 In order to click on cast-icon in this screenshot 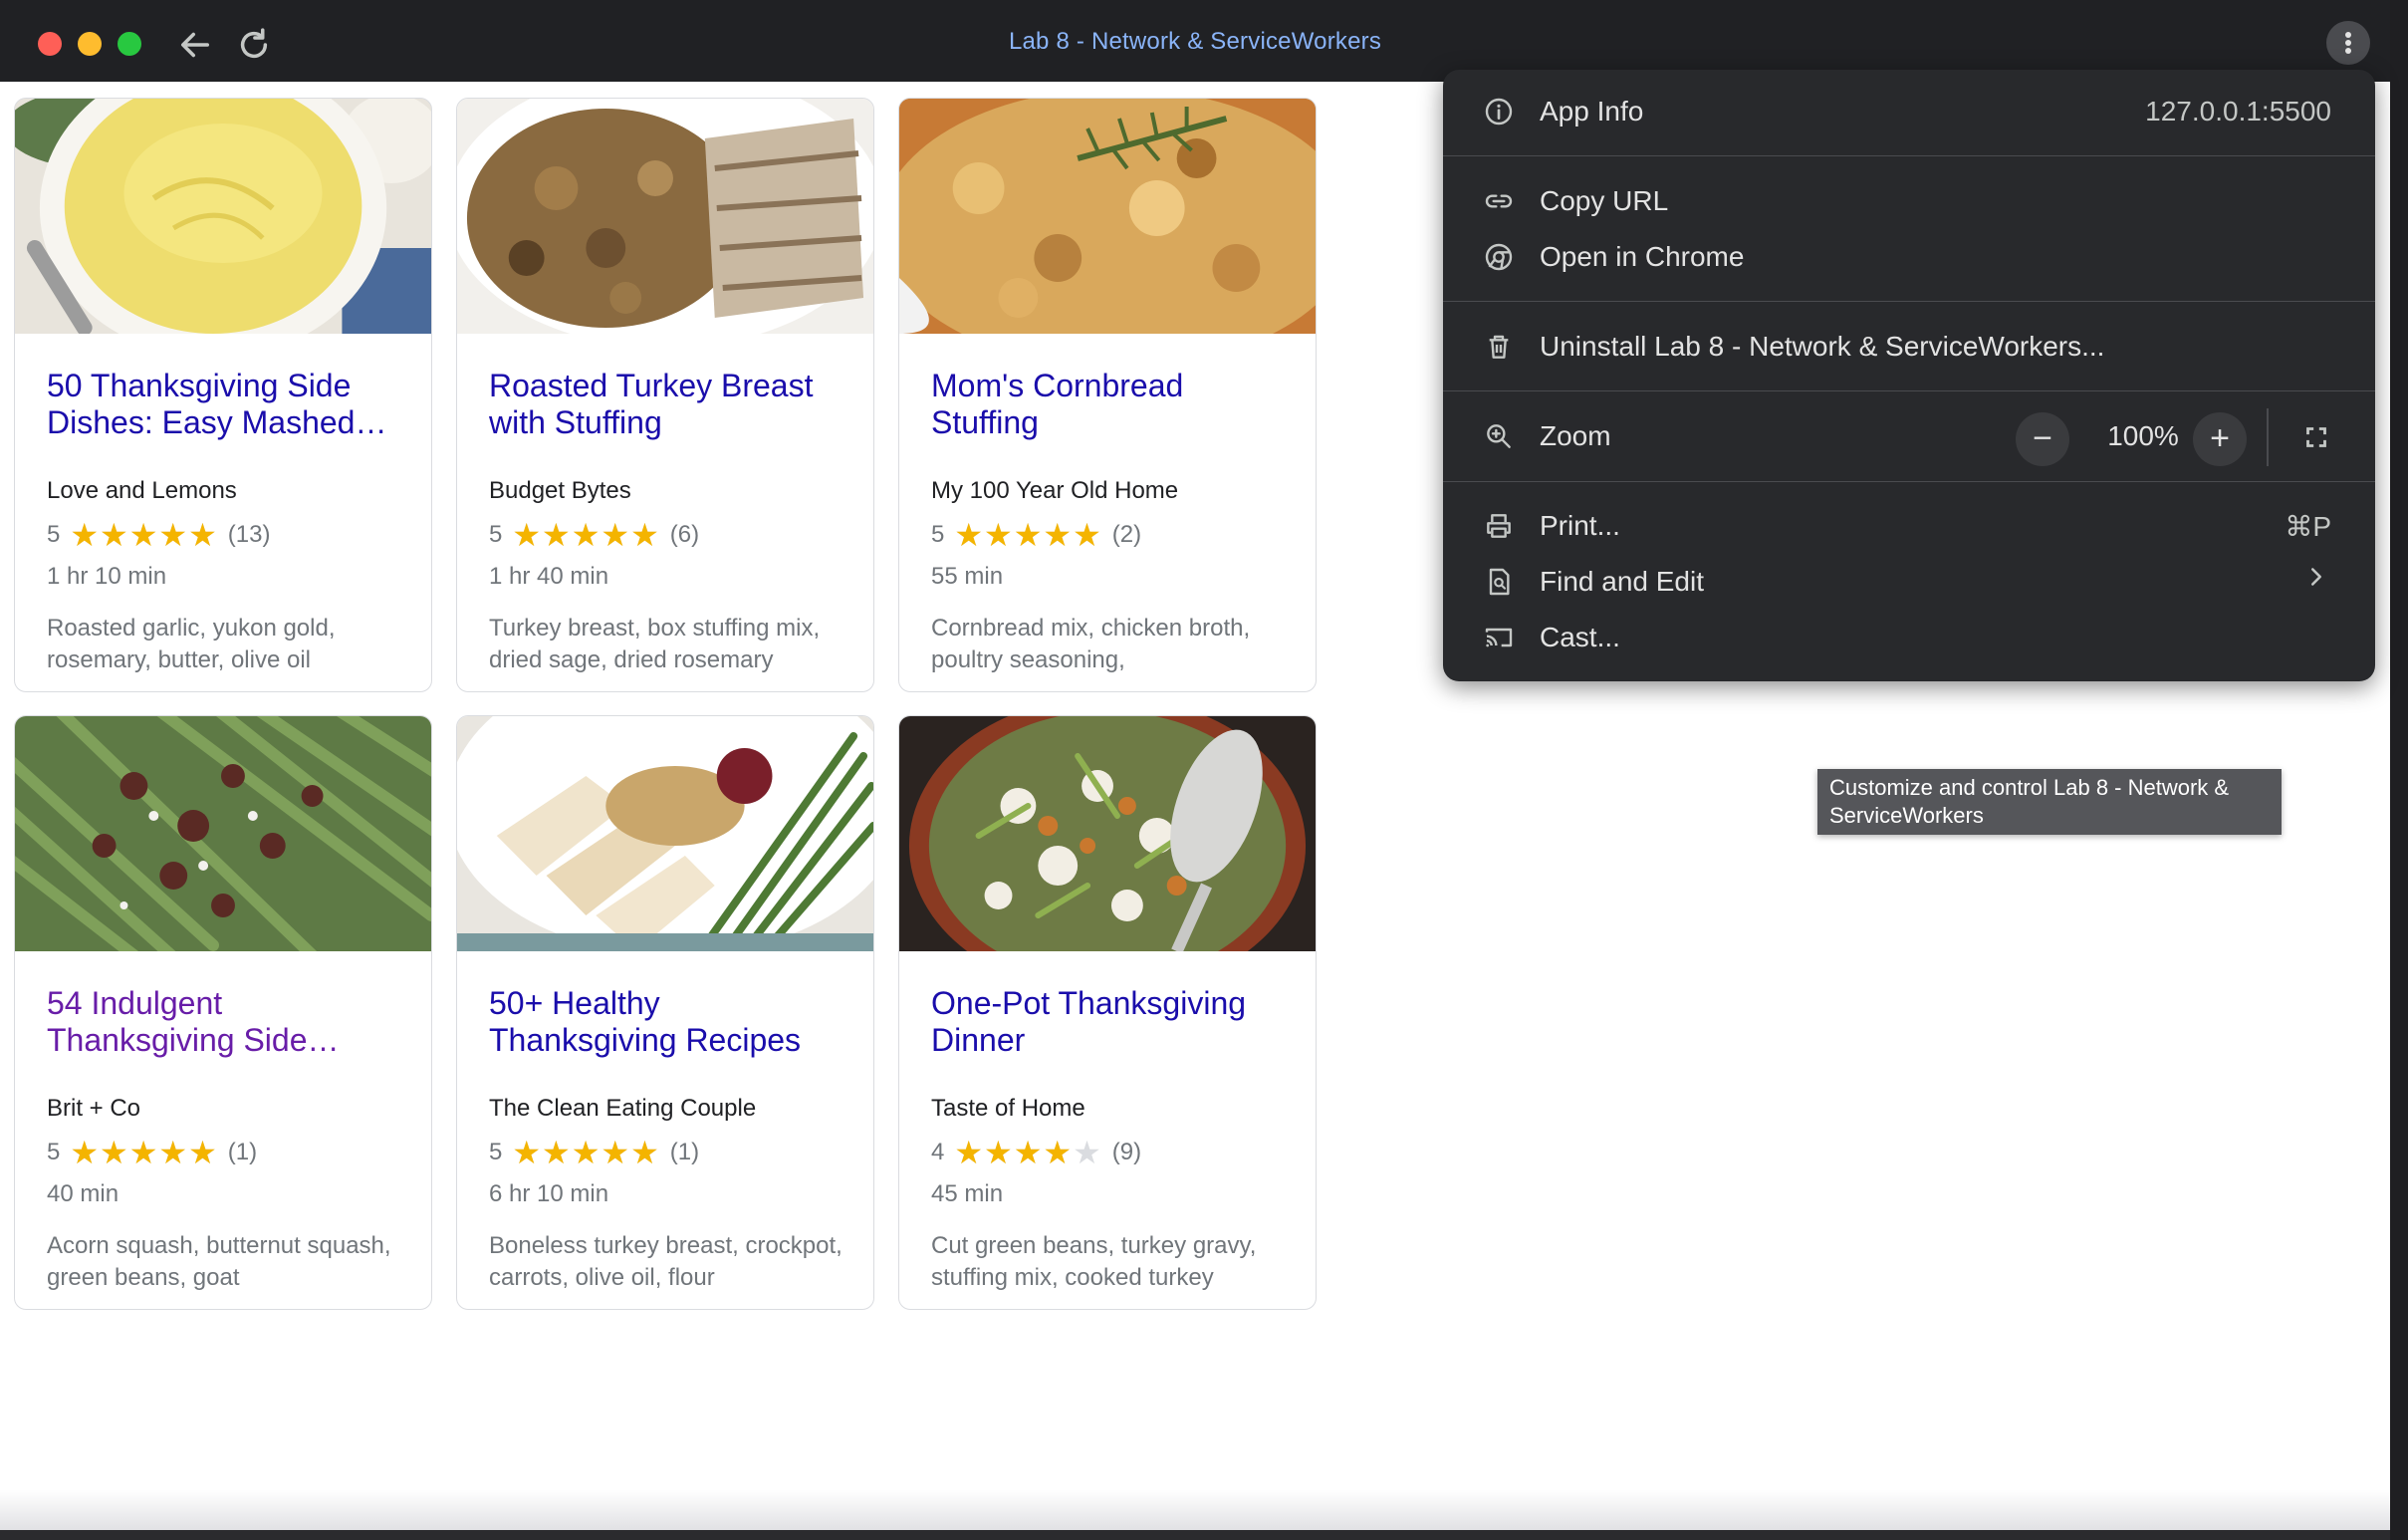, I will do `click(1499, 637)`.